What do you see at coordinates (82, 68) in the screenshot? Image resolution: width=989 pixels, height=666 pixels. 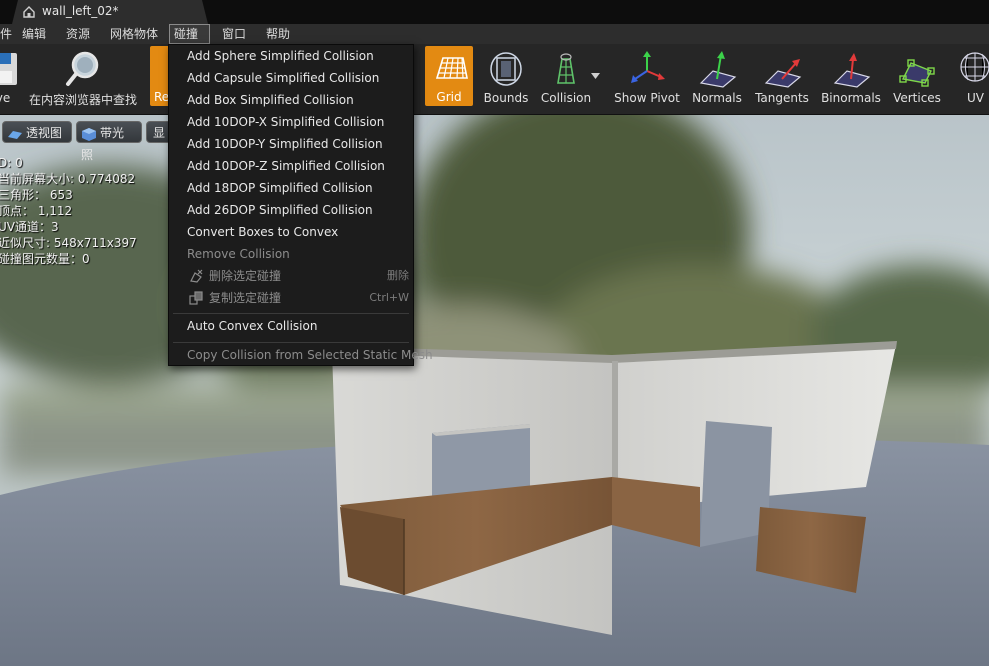 I see `magnifier-icon` at bounding box center [82, 68].